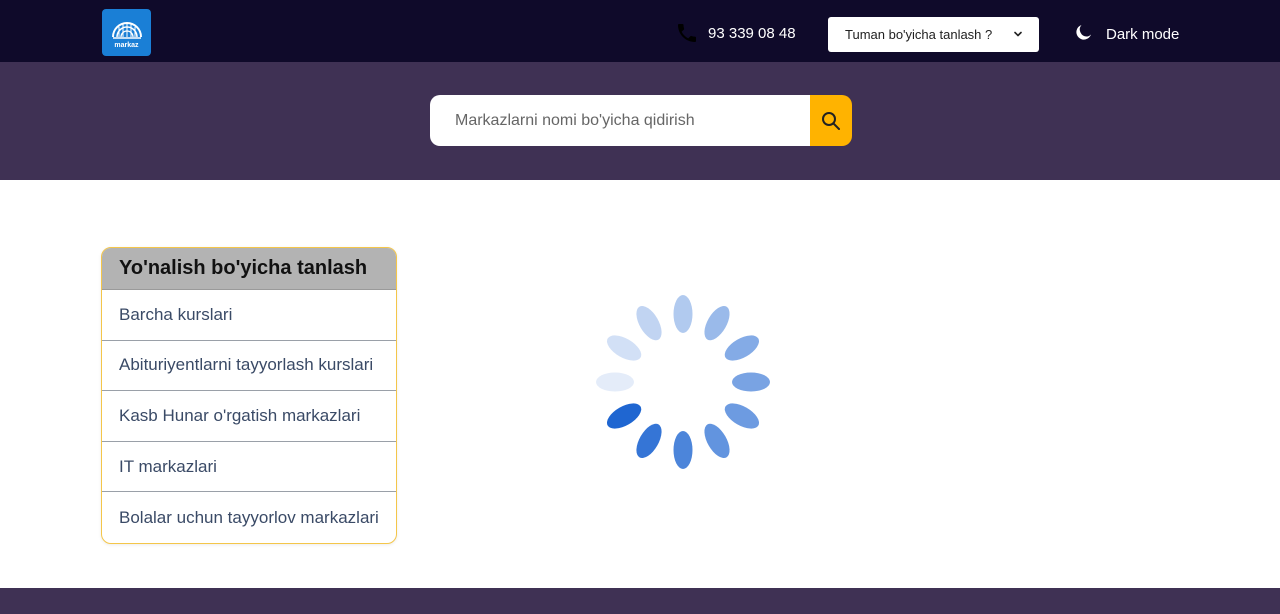 The width and height of the screenshot is (1280, 614). What do you see at coordinates (640, 601) in the screenshot?
I see `footer-band` at bounding box center [640, 601].